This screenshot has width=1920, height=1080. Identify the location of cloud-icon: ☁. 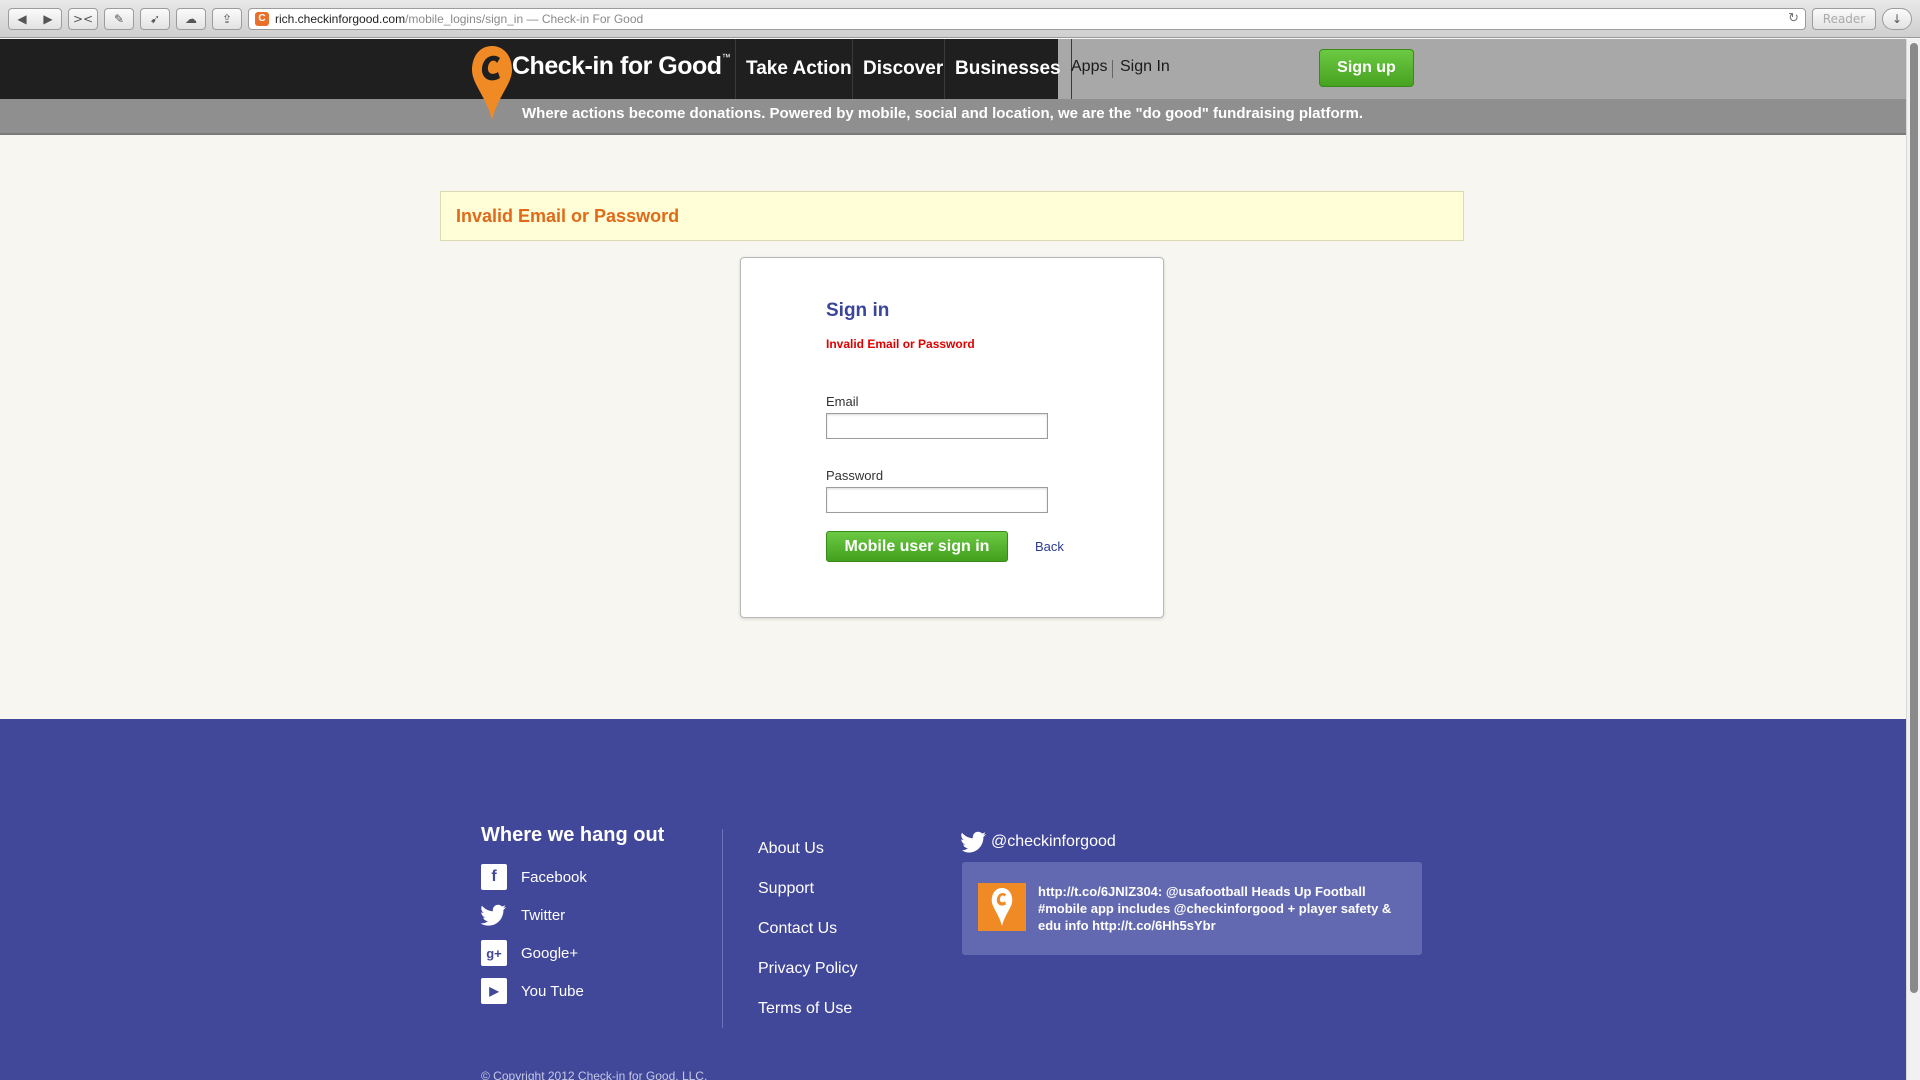
(191, 18).